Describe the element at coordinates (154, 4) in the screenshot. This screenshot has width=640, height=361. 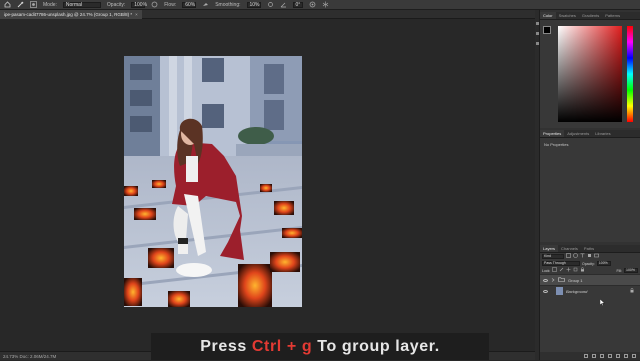
I see `pressure-opacity-icon` at that location.